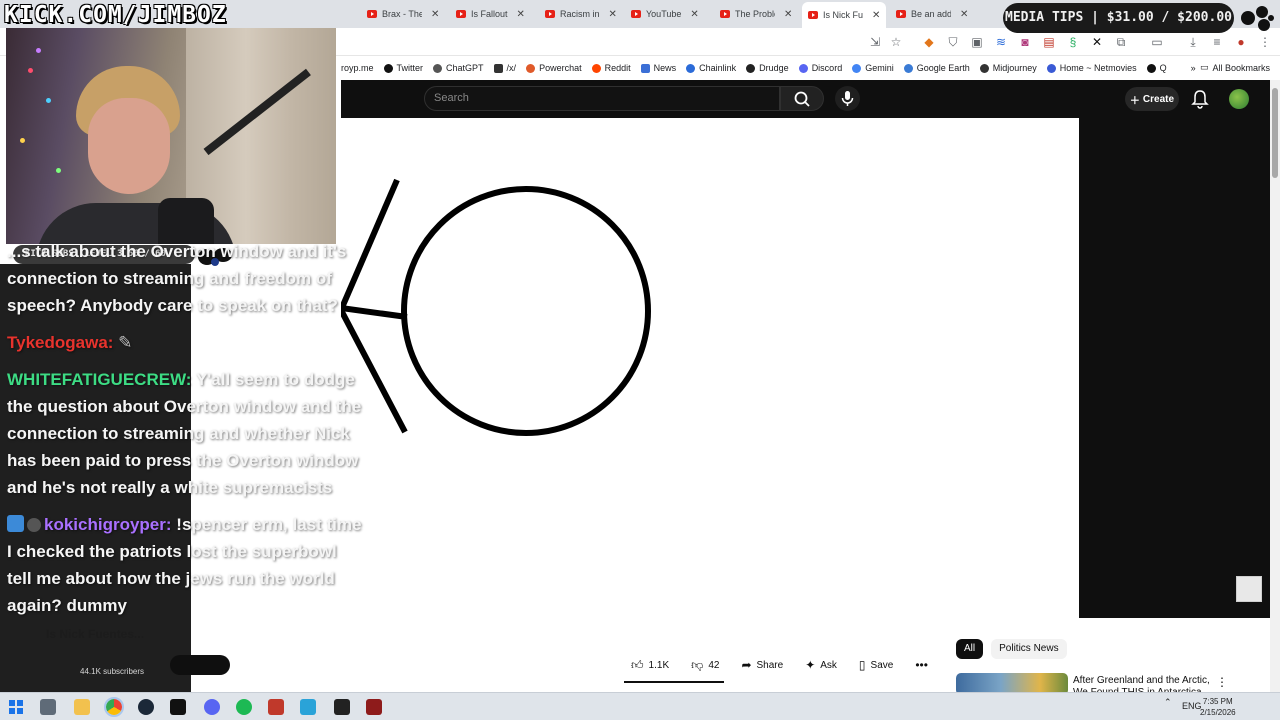  I want to click on search-input: Search, so click(602, 98).